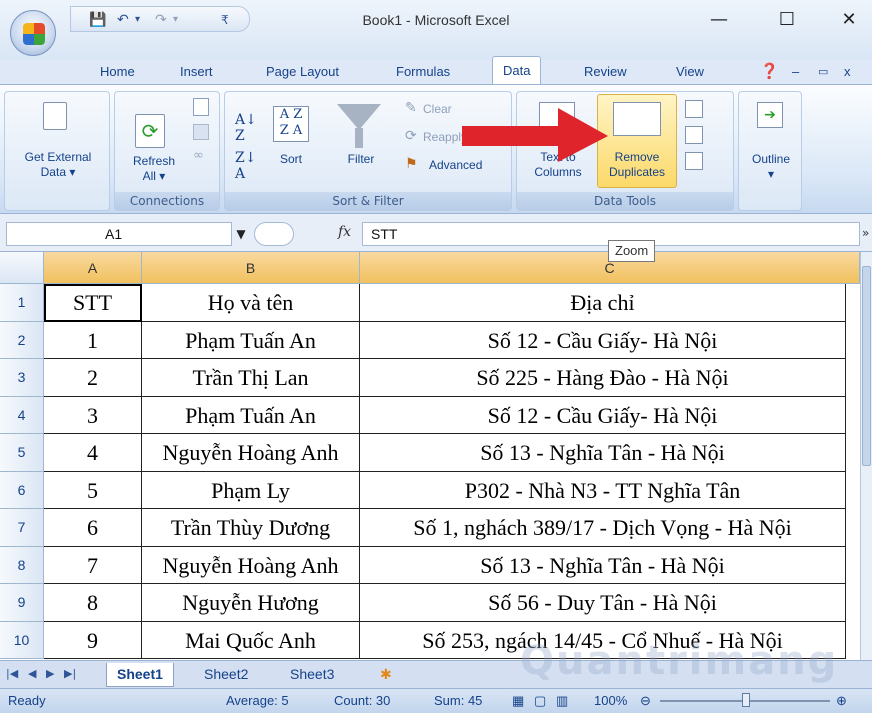 The width and height of the screenshot is (872, 713). Describe the element at coordinates (562, 701) in the screenshot. I see `page-break-view-icon: ▥` at that location.